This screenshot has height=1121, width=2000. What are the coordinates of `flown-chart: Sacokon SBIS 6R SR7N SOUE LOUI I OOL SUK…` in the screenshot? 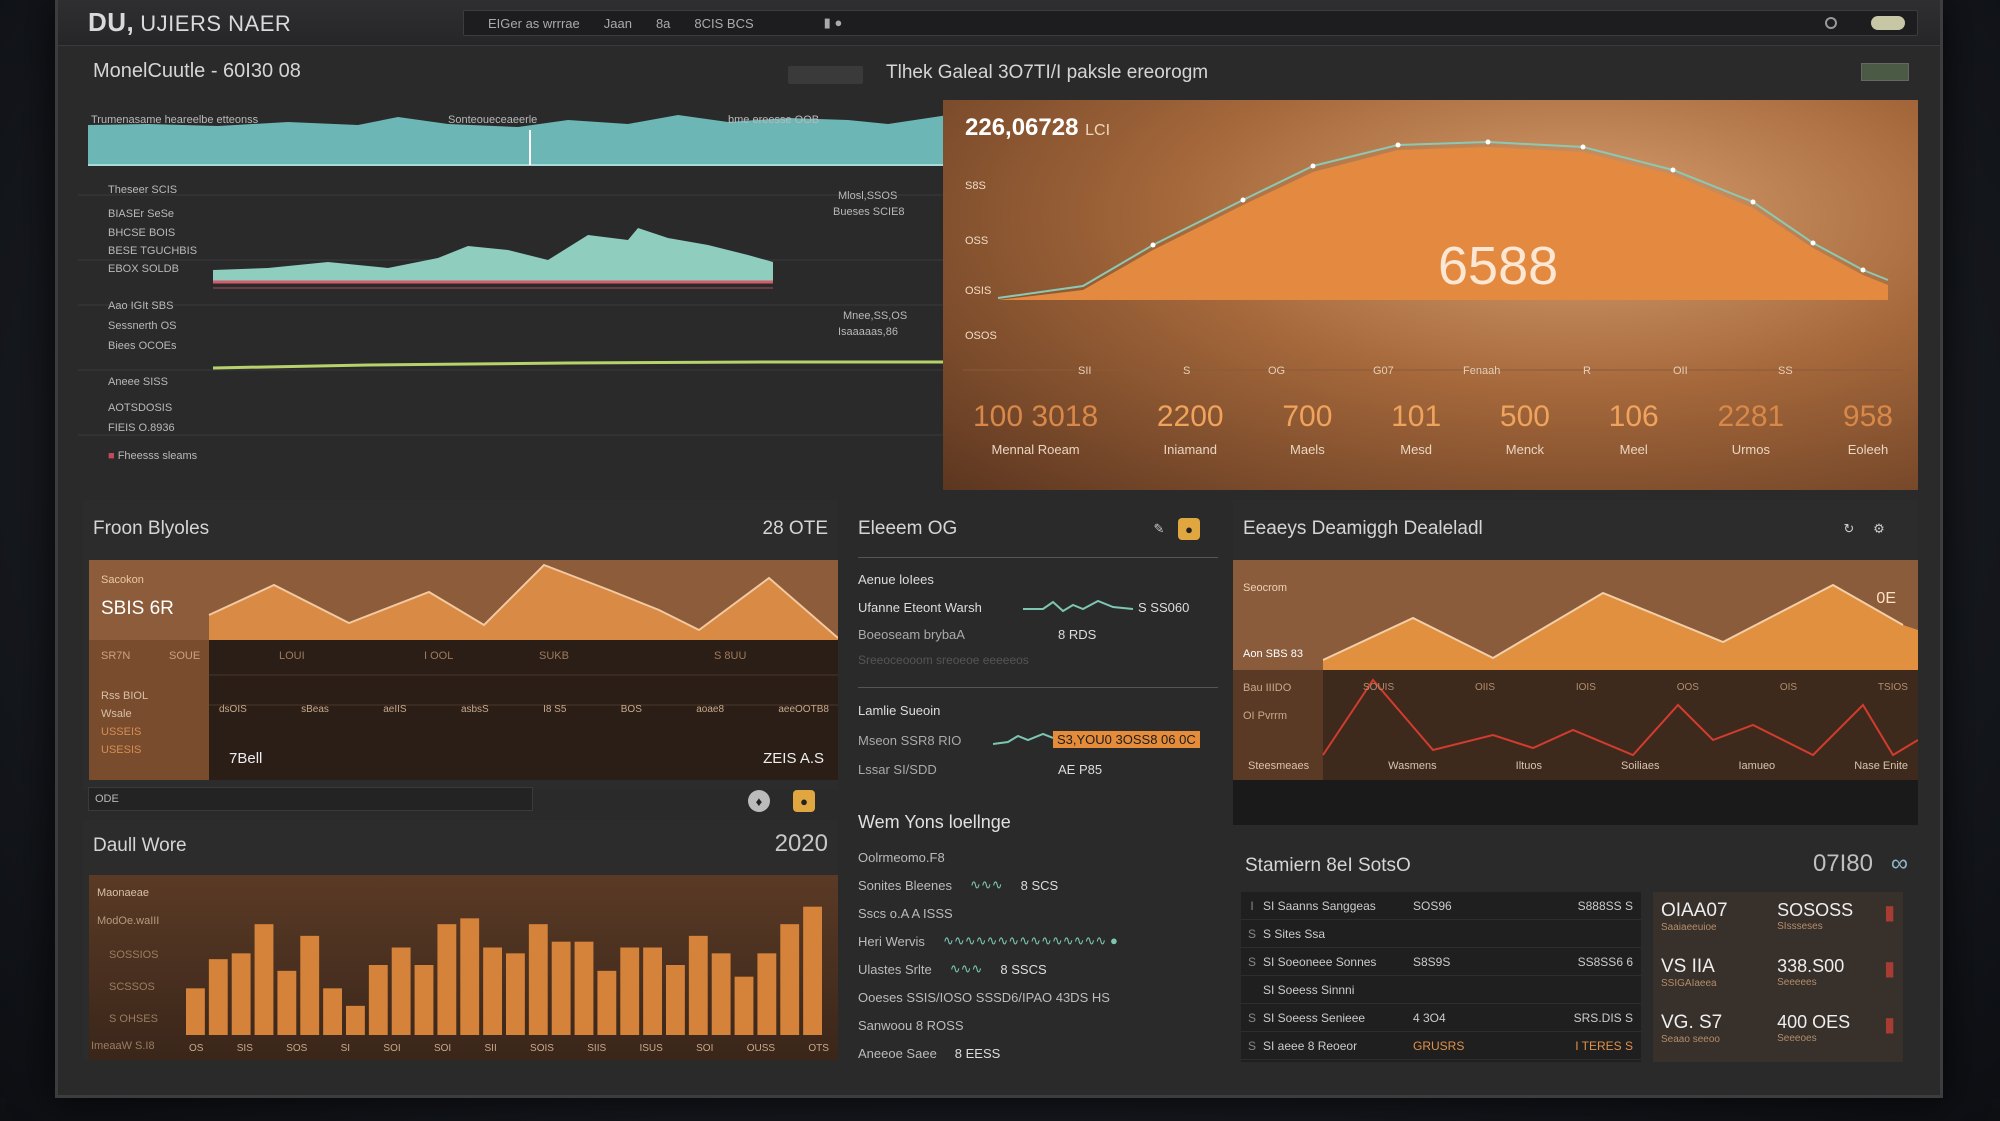 It's located at (463, 670).